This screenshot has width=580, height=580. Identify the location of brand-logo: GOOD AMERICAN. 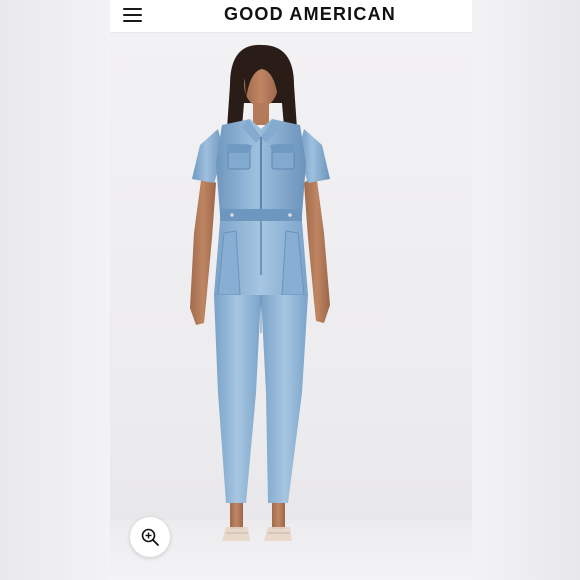
(291, 14).